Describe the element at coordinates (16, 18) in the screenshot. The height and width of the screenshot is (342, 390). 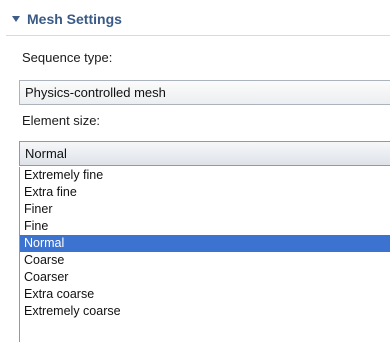
I see `collapse-triangle-icon` at that location.